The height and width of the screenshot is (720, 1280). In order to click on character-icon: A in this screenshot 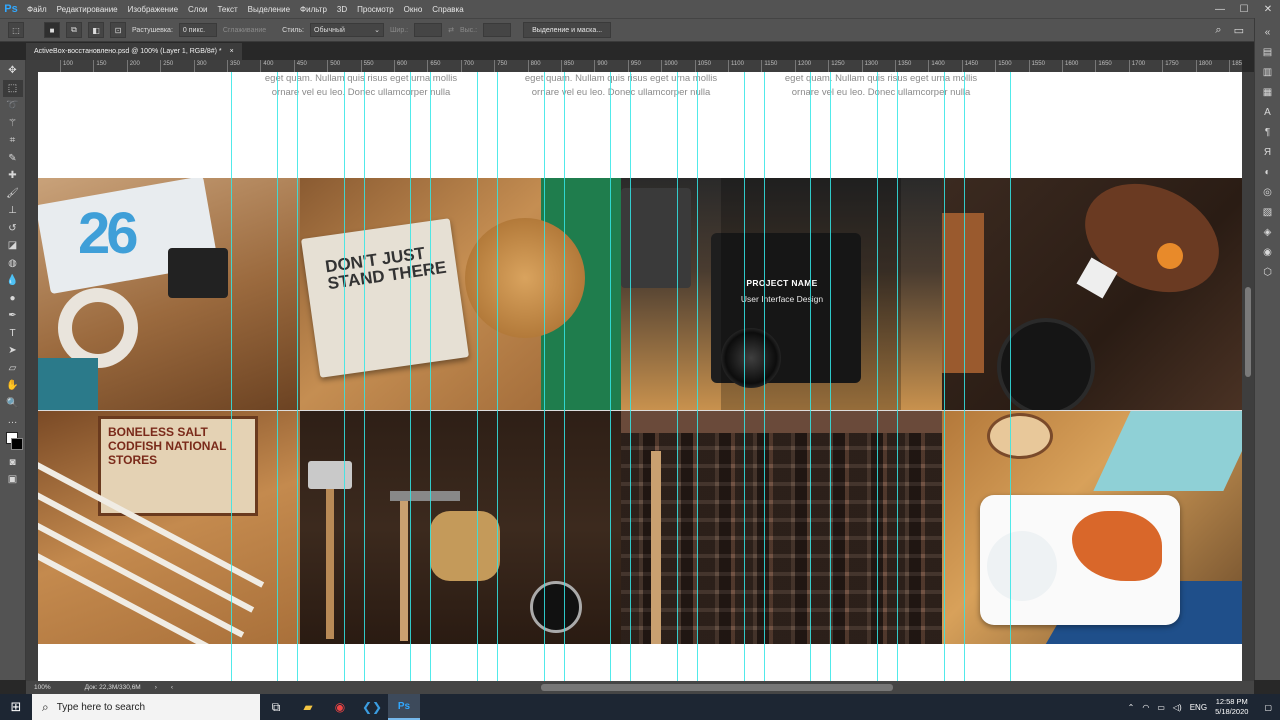, I will do `click(1268, 112)`.